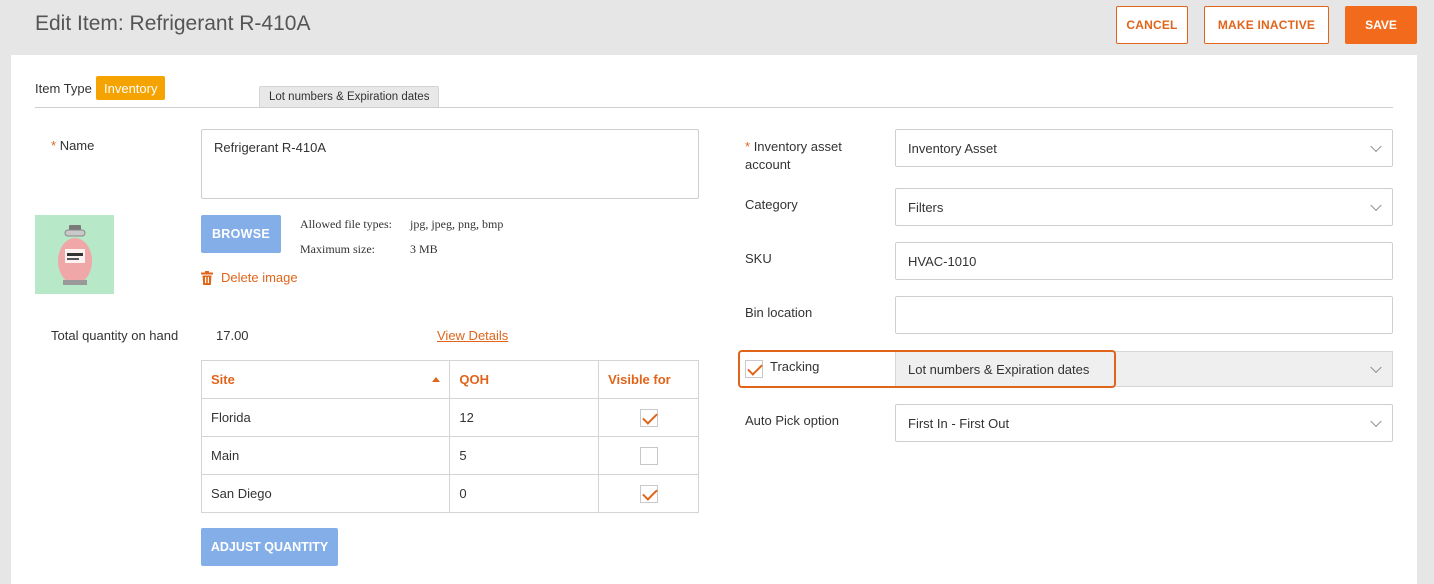 The height and width of the screenshot is (584, 1434). Describe the element at coordinates (232, 335) in the screenshot. I see `total-quantity-value: 17.00` at that location.